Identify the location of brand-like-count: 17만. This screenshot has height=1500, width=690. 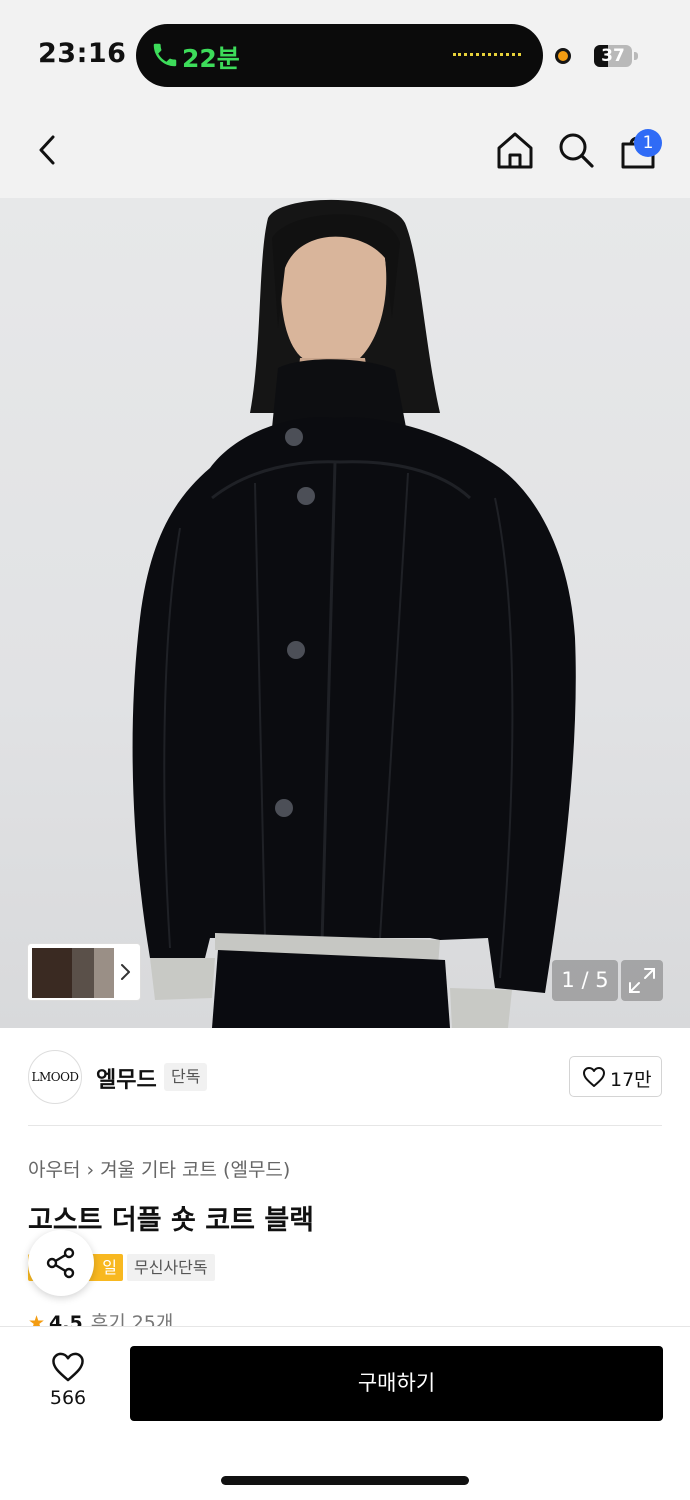
(631, 1080).